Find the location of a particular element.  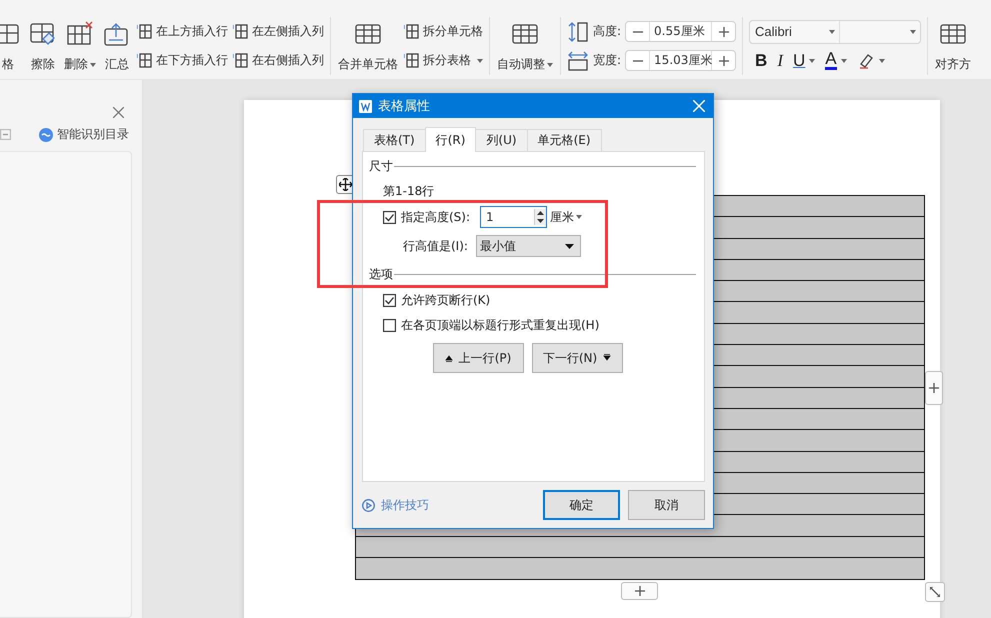

app-logo-icon is located at coordinates (365, 106).